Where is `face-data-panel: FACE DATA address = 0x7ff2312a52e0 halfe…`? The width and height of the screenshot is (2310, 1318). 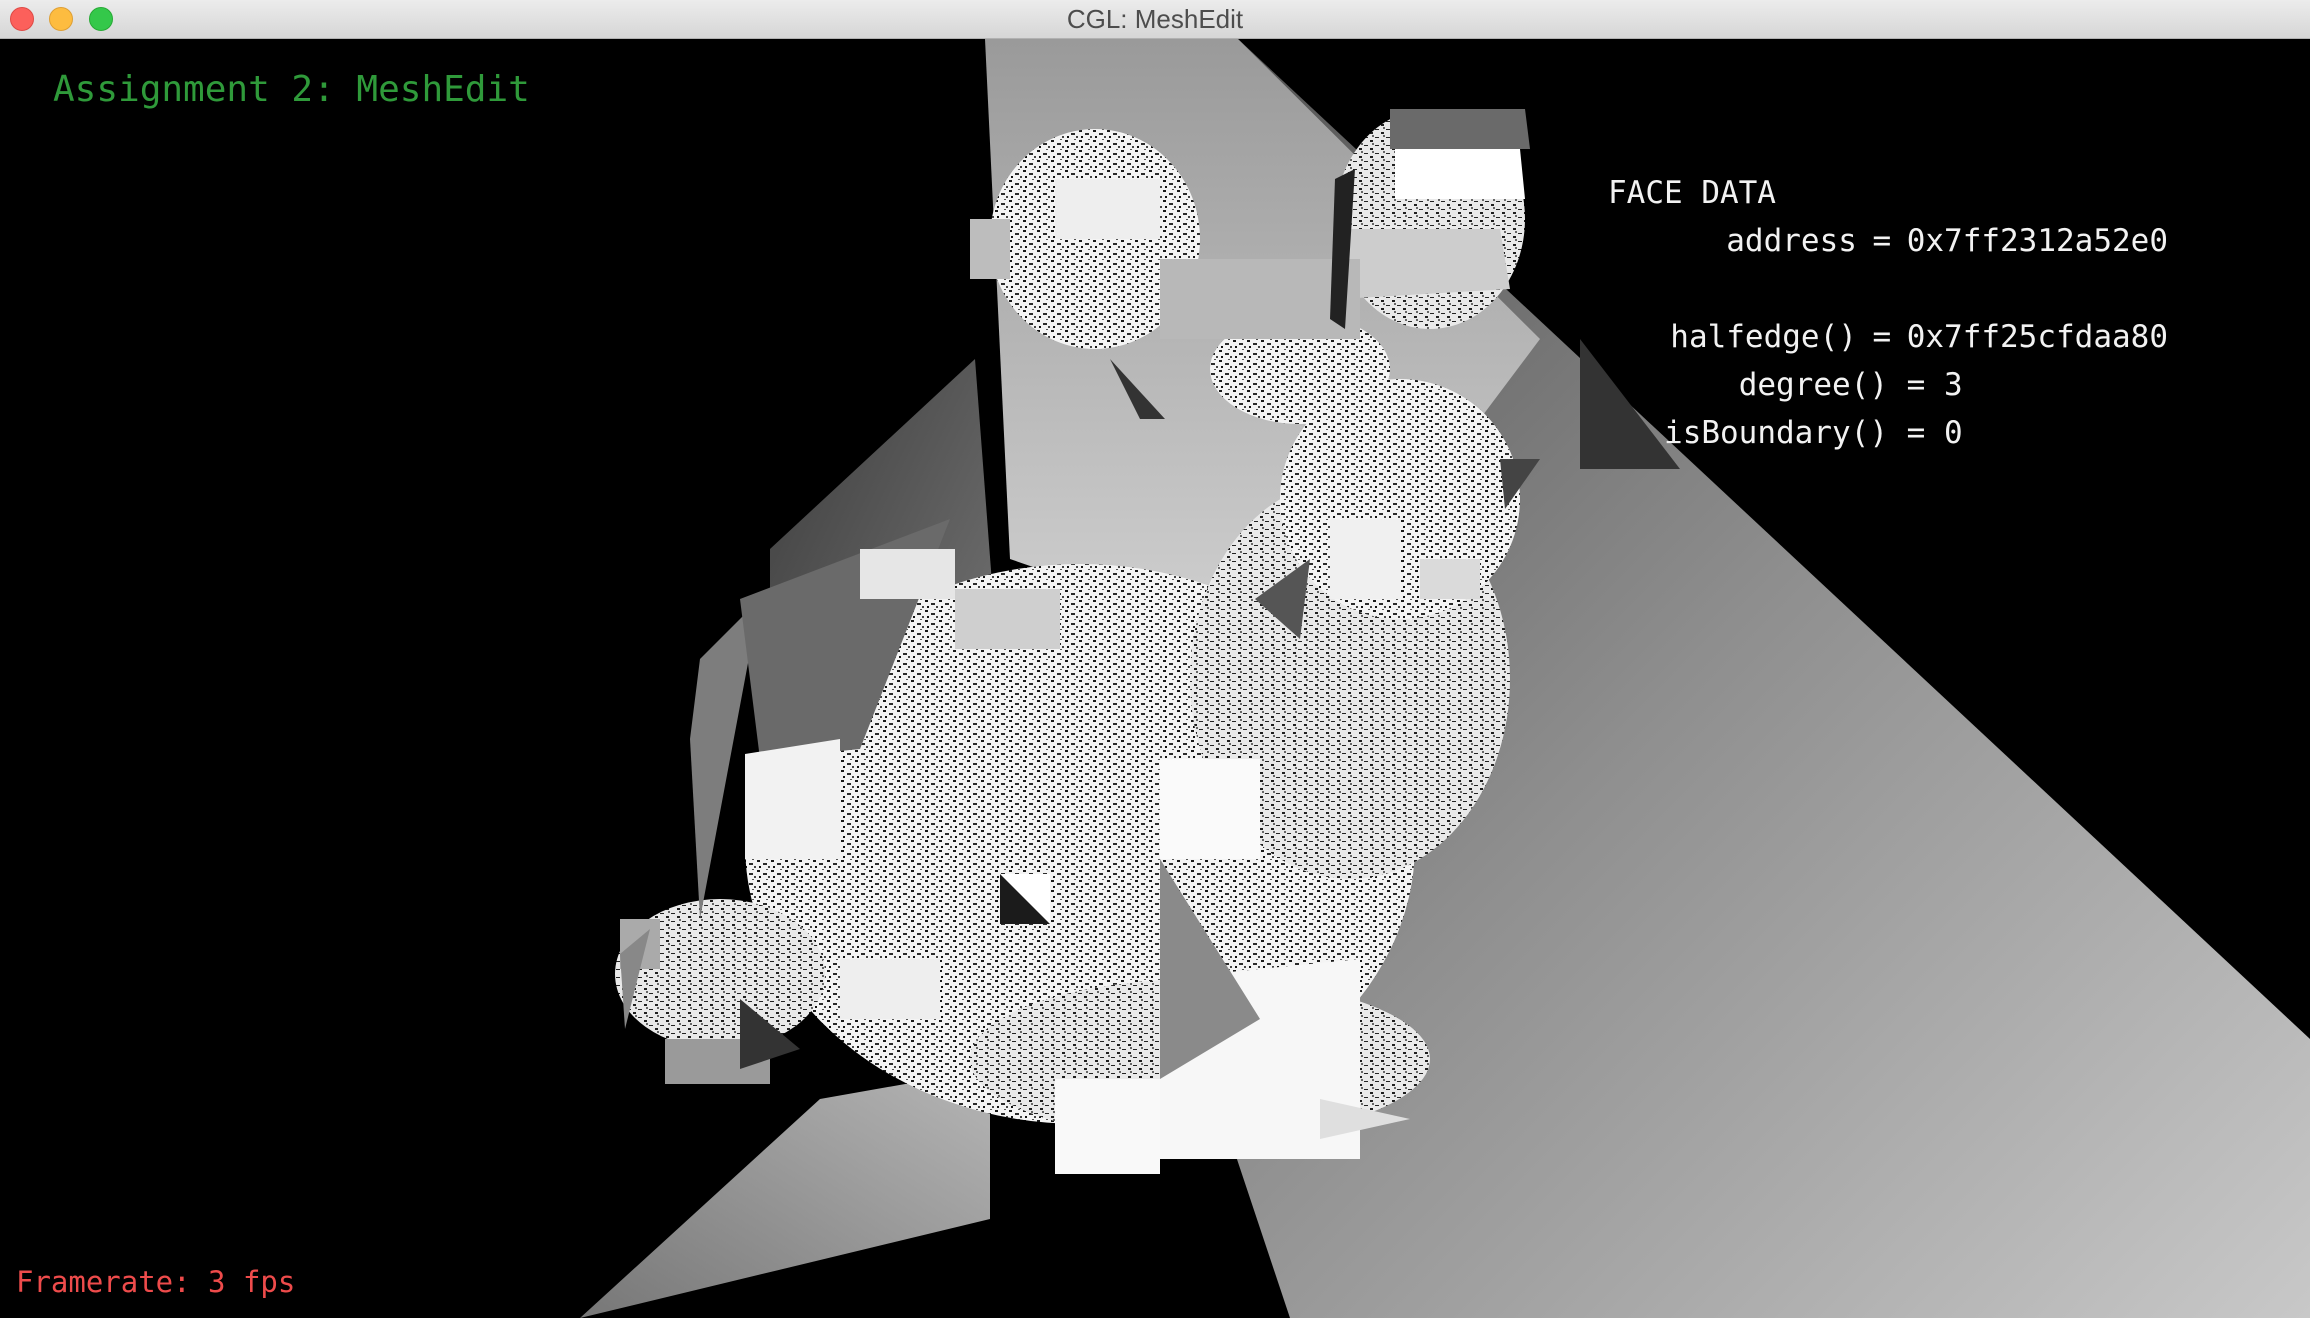 face-data-panel: FACE DATA address = 0x7ff2312a52e0 halfe… is located at coordinates (1888, 313).